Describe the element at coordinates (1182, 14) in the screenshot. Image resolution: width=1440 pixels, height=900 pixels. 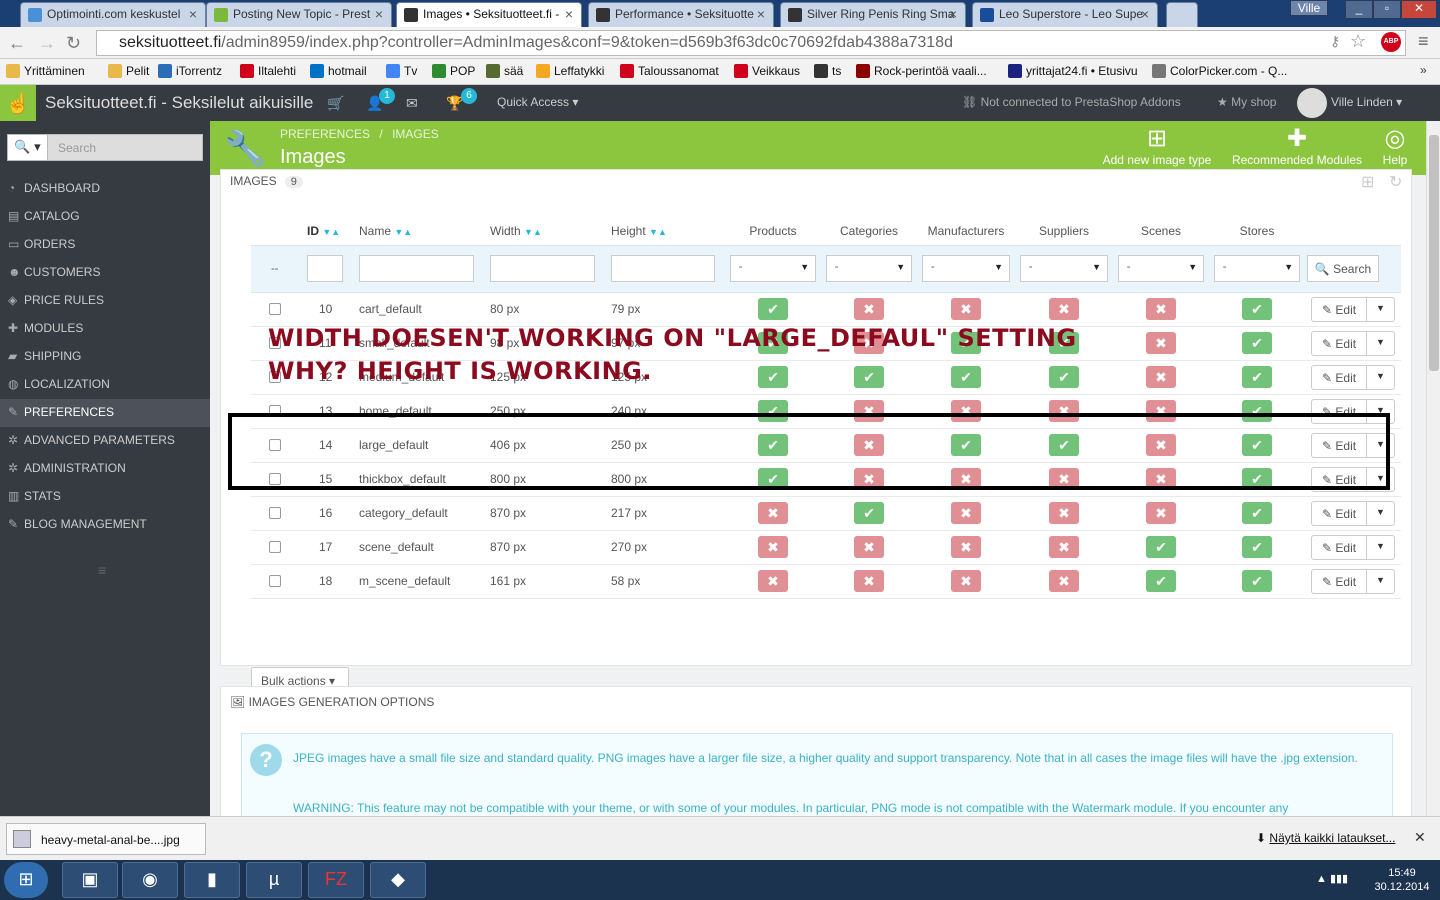
I see `new-tab-button` at that location.